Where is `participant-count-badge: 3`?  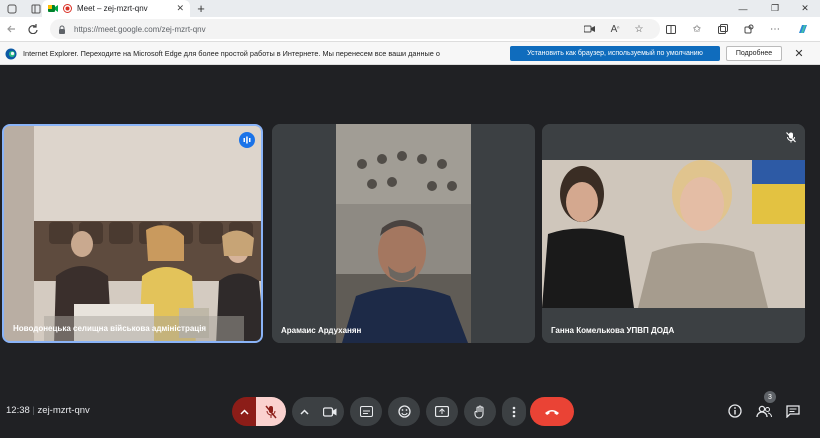
participant-count-badge: 3 is located at coordinates (770, 397).